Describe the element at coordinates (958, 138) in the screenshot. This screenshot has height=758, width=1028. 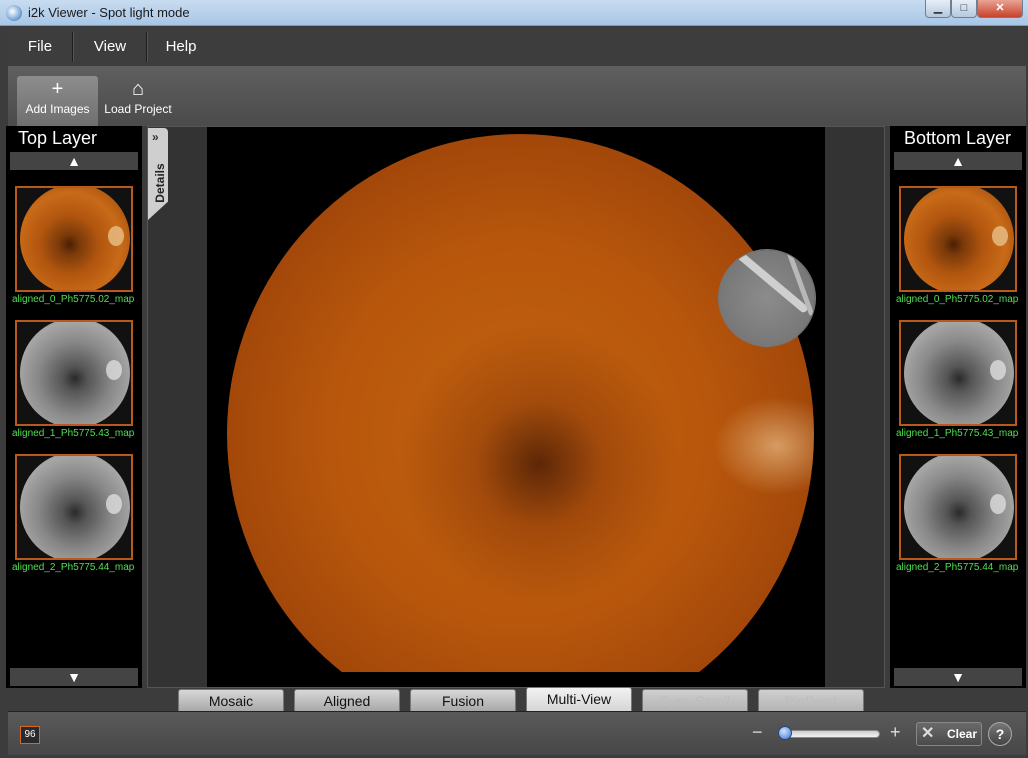
I see `bottom-layer-title: Bottom Layer` at that location.